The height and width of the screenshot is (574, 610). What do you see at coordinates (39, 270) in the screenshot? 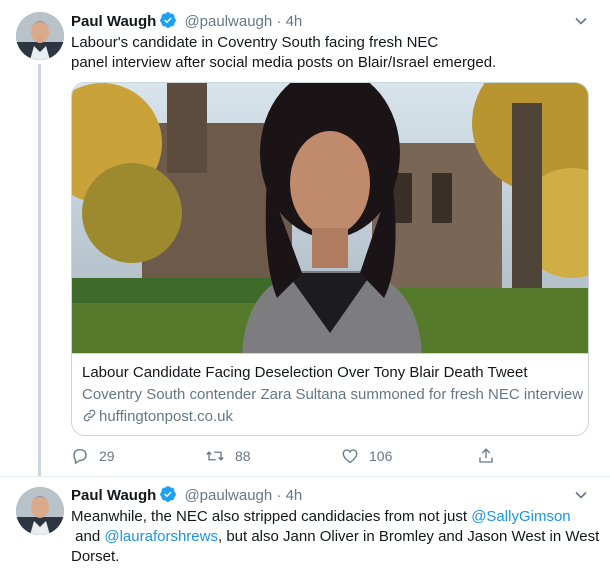
I see `thread-line` at bounding box center [39, 270].